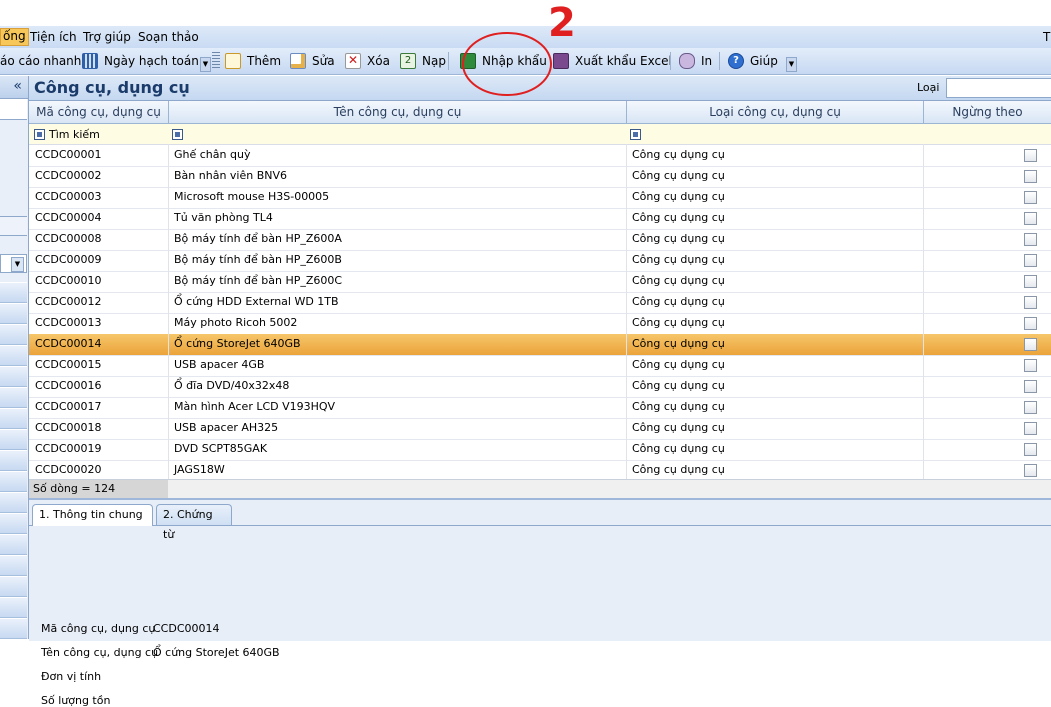 This screenshot has width=1051, height=707. What do you see at coordinates (540, 450) in the screenshot?
I see `table-row: CCDC00019 DVD SCPT85GAK Công cụ dụng cụ` at bounding box center [540, 450].